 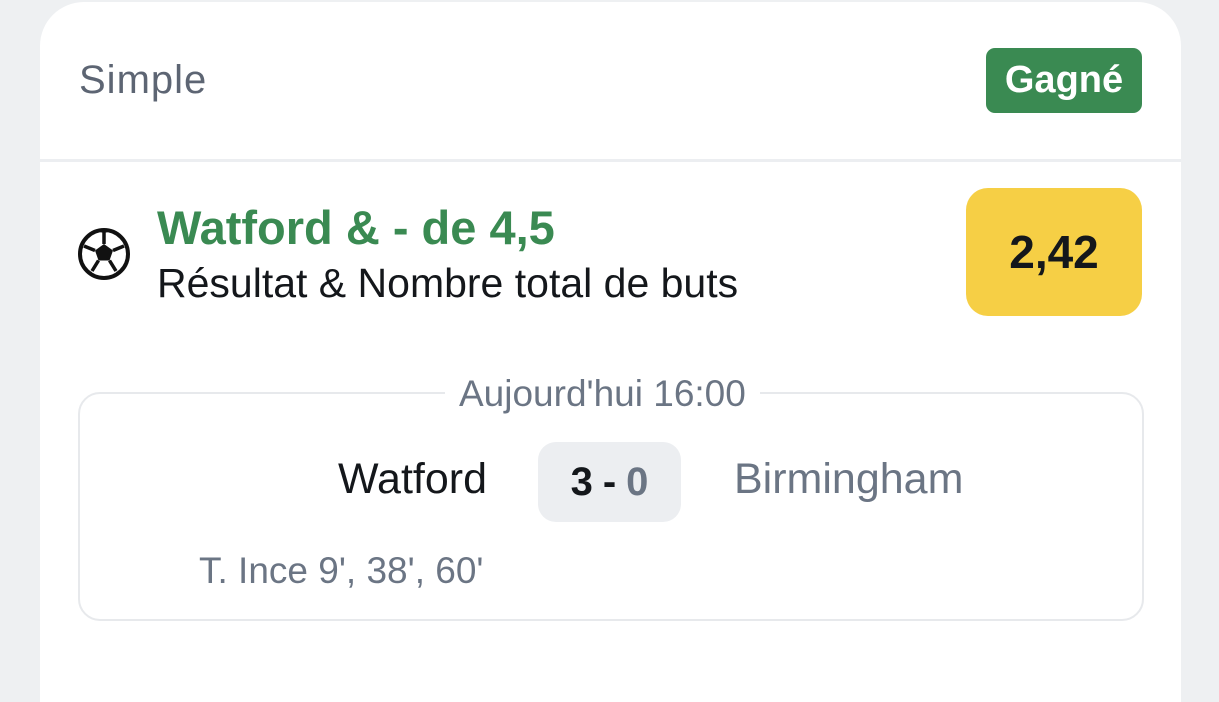 I want to click on home-team-name: Watford, so click(x=412, y=479).